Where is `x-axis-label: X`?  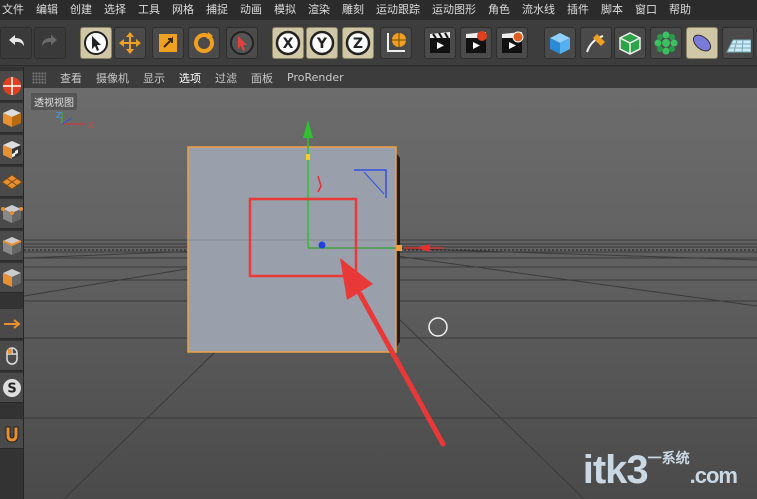 x-axis-label: X is located at coordinates (91, 125).